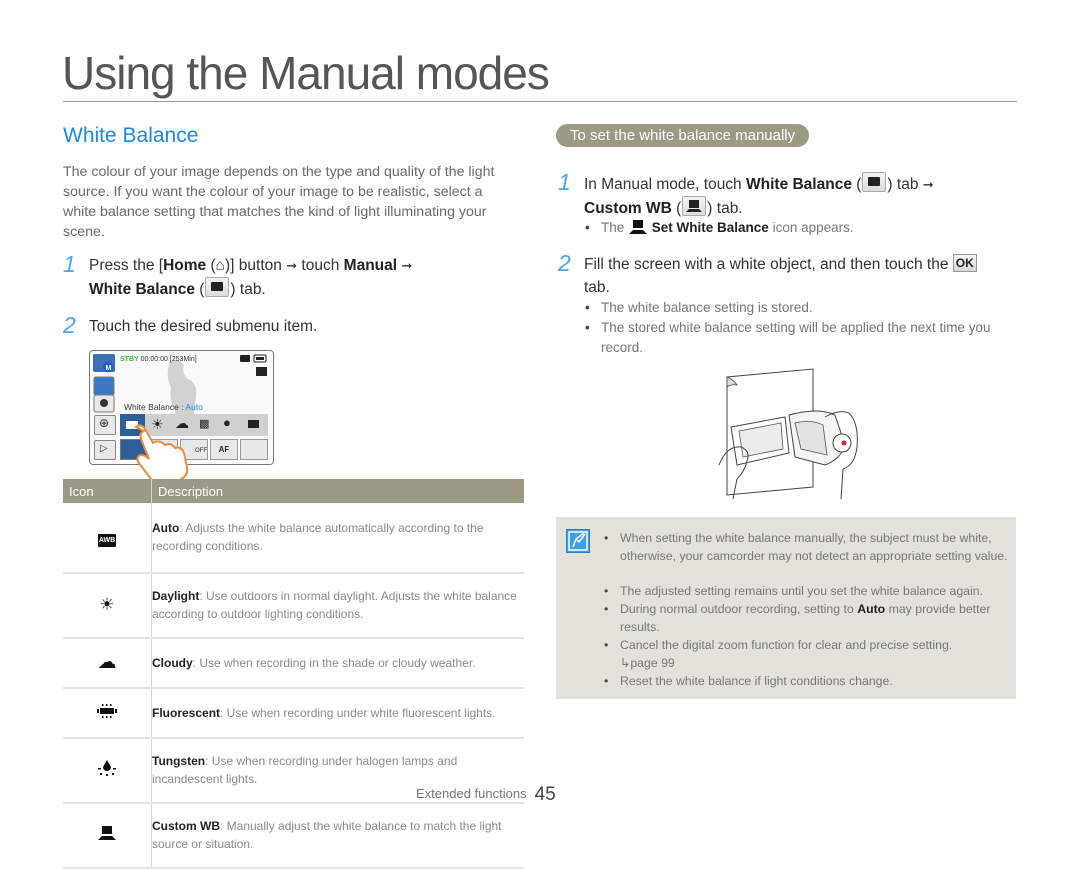 This screenshot has height=869, width=1080. What do you see at coordinates (254, 449) in the screenshot?
I see `display-tab` at bounding box center [254, 449].